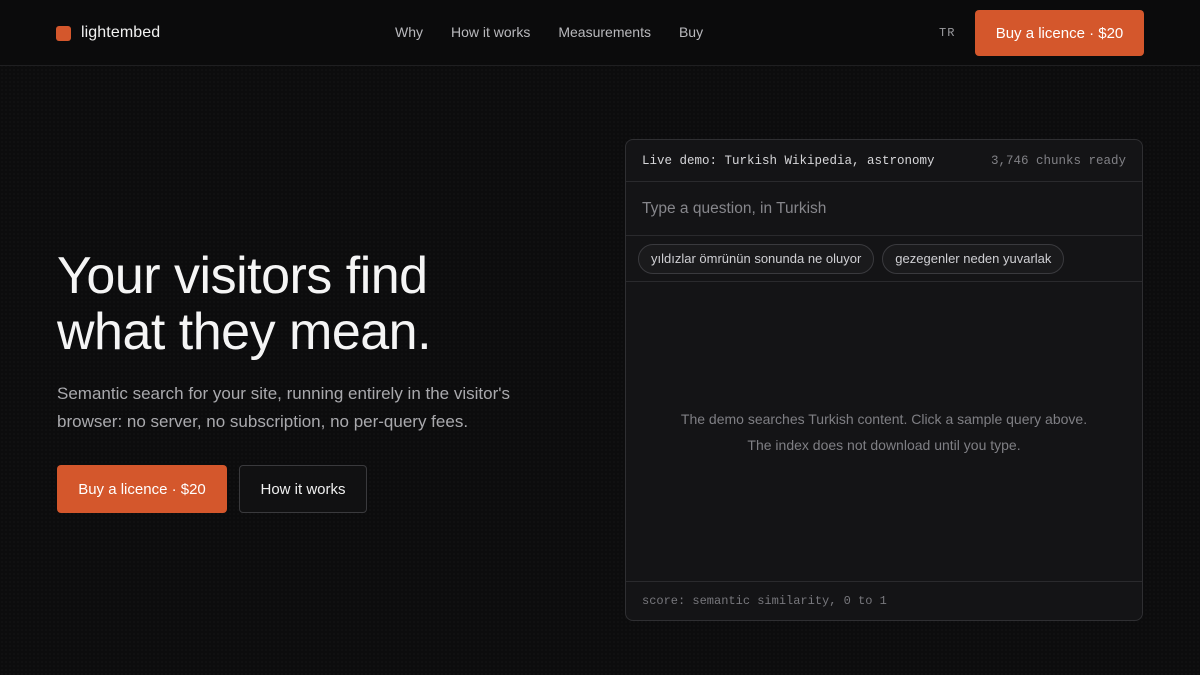 Image resolution: width=1200 pixels, height=675 pixels. What do you see at coordinates (947, 33) in the screenshot?
I see `language-switch: TR` at bounding box center [947, 33].